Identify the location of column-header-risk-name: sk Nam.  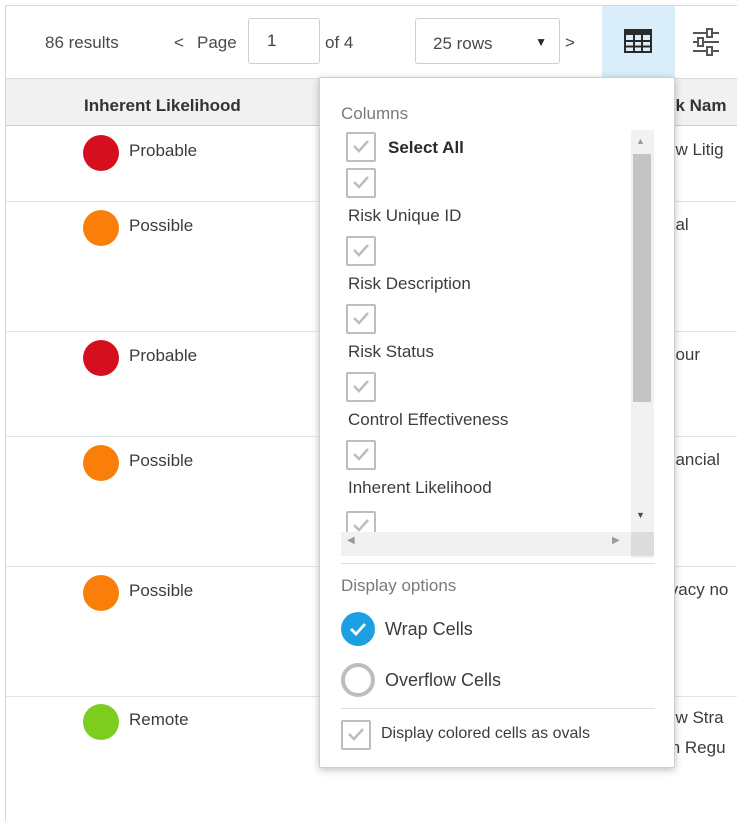
(696, 106).